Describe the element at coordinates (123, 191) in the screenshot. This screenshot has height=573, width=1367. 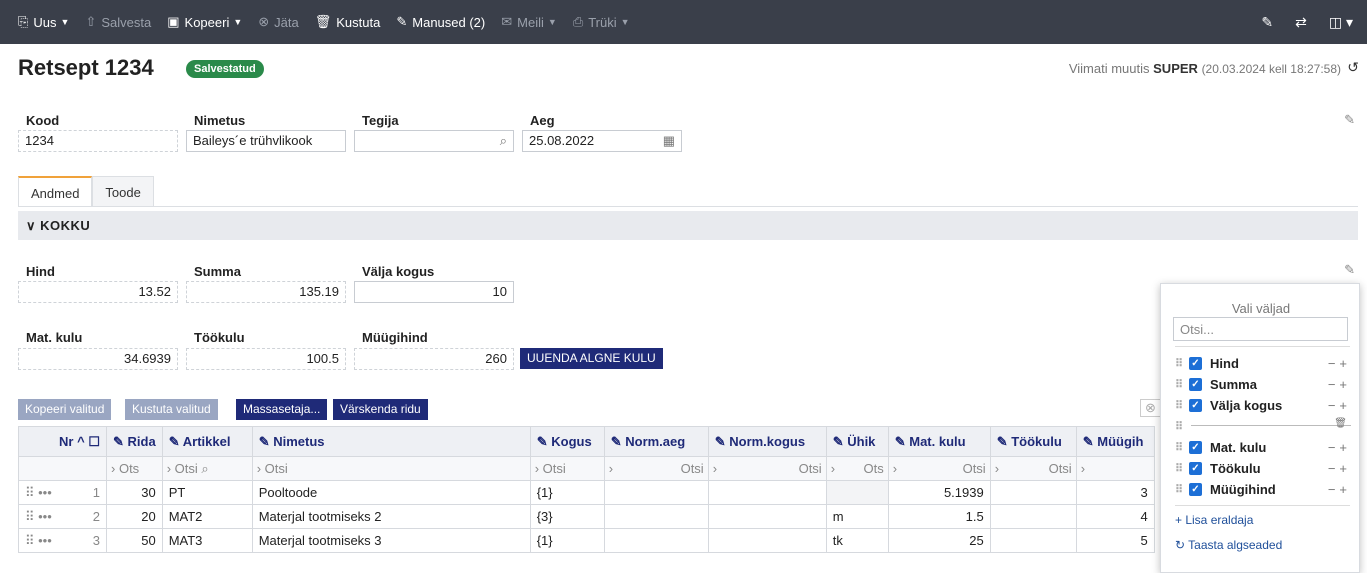
I see `tab-toode: Toode` at that location.